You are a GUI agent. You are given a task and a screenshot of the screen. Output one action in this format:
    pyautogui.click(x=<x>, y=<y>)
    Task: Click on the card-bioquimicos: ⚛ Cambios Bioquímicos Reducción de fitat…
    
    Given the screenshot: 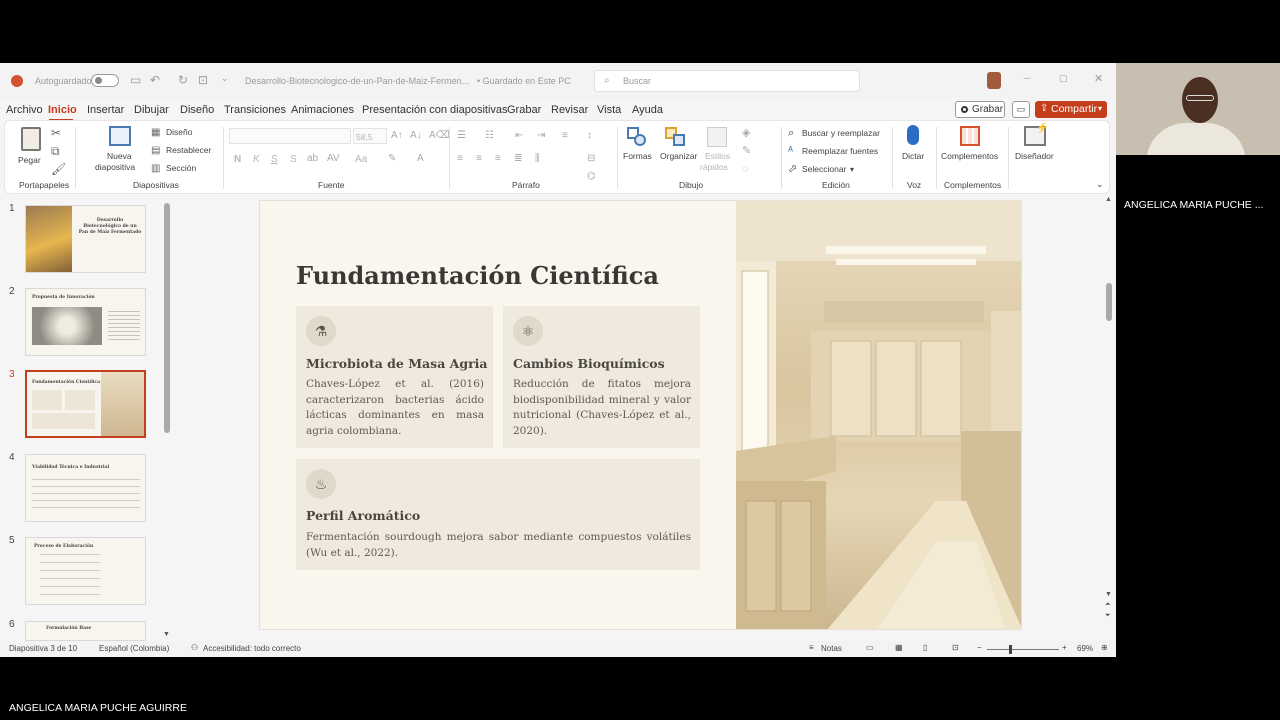 What is the action you would take?
    pyautogui.click(x=601, y=377)
    